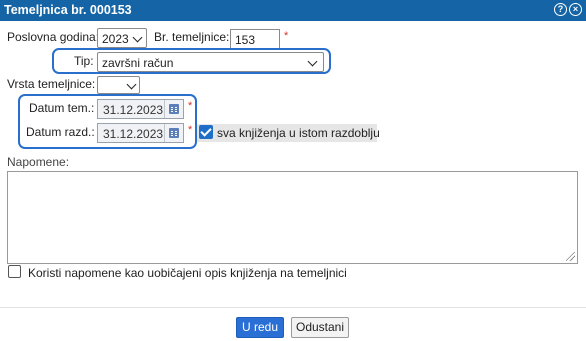 This screenshot has width=586, height=341. I want to click on type-select: završni račun, so click(210, 62).